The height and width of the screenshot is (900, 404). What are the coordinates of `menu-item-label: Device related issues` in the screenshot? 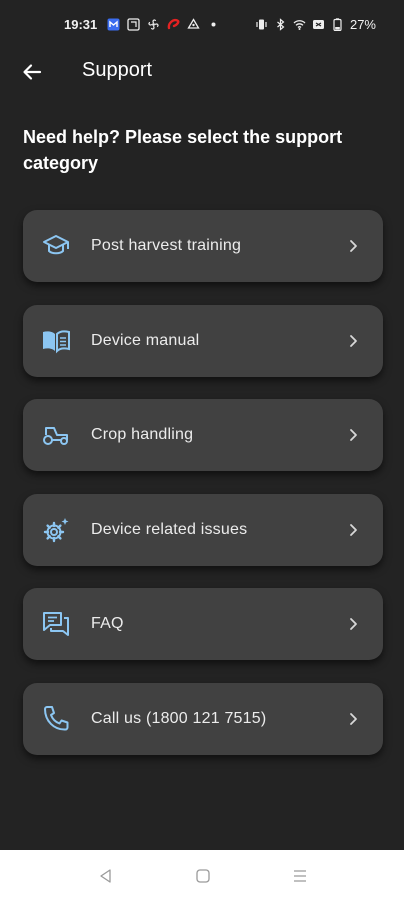 It's located at (169, 529).